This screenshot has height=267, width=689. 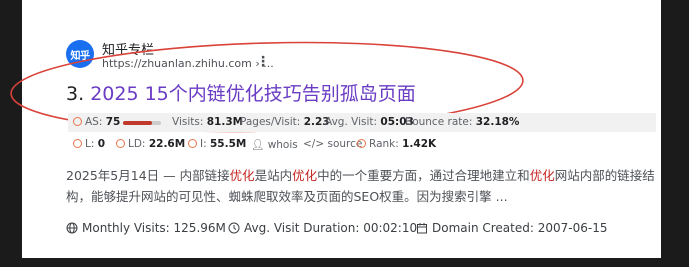 What do you see at coordinates (150, 144) in the screenshot?
I see `ld-metric: LD: 22.6M` at bounding box center [150, 144].